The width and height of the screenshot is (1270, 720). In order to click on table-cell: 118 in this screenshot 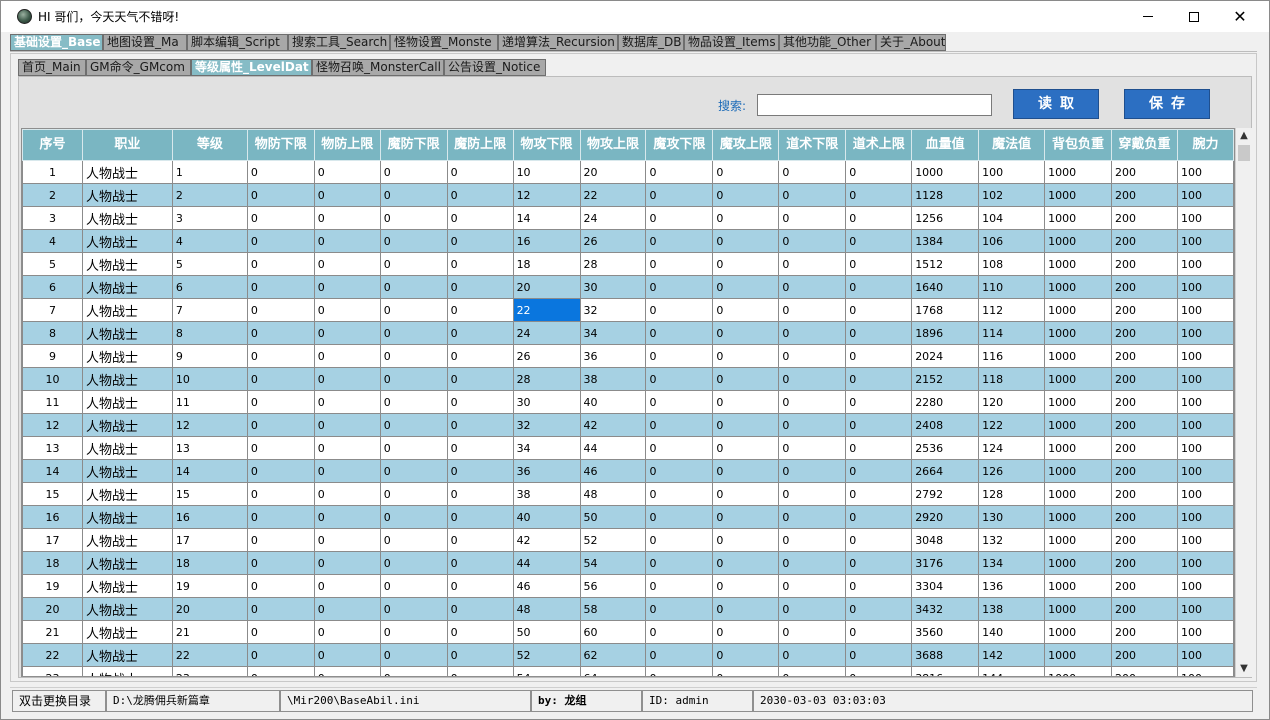, I will do `click(1012, 379)`.